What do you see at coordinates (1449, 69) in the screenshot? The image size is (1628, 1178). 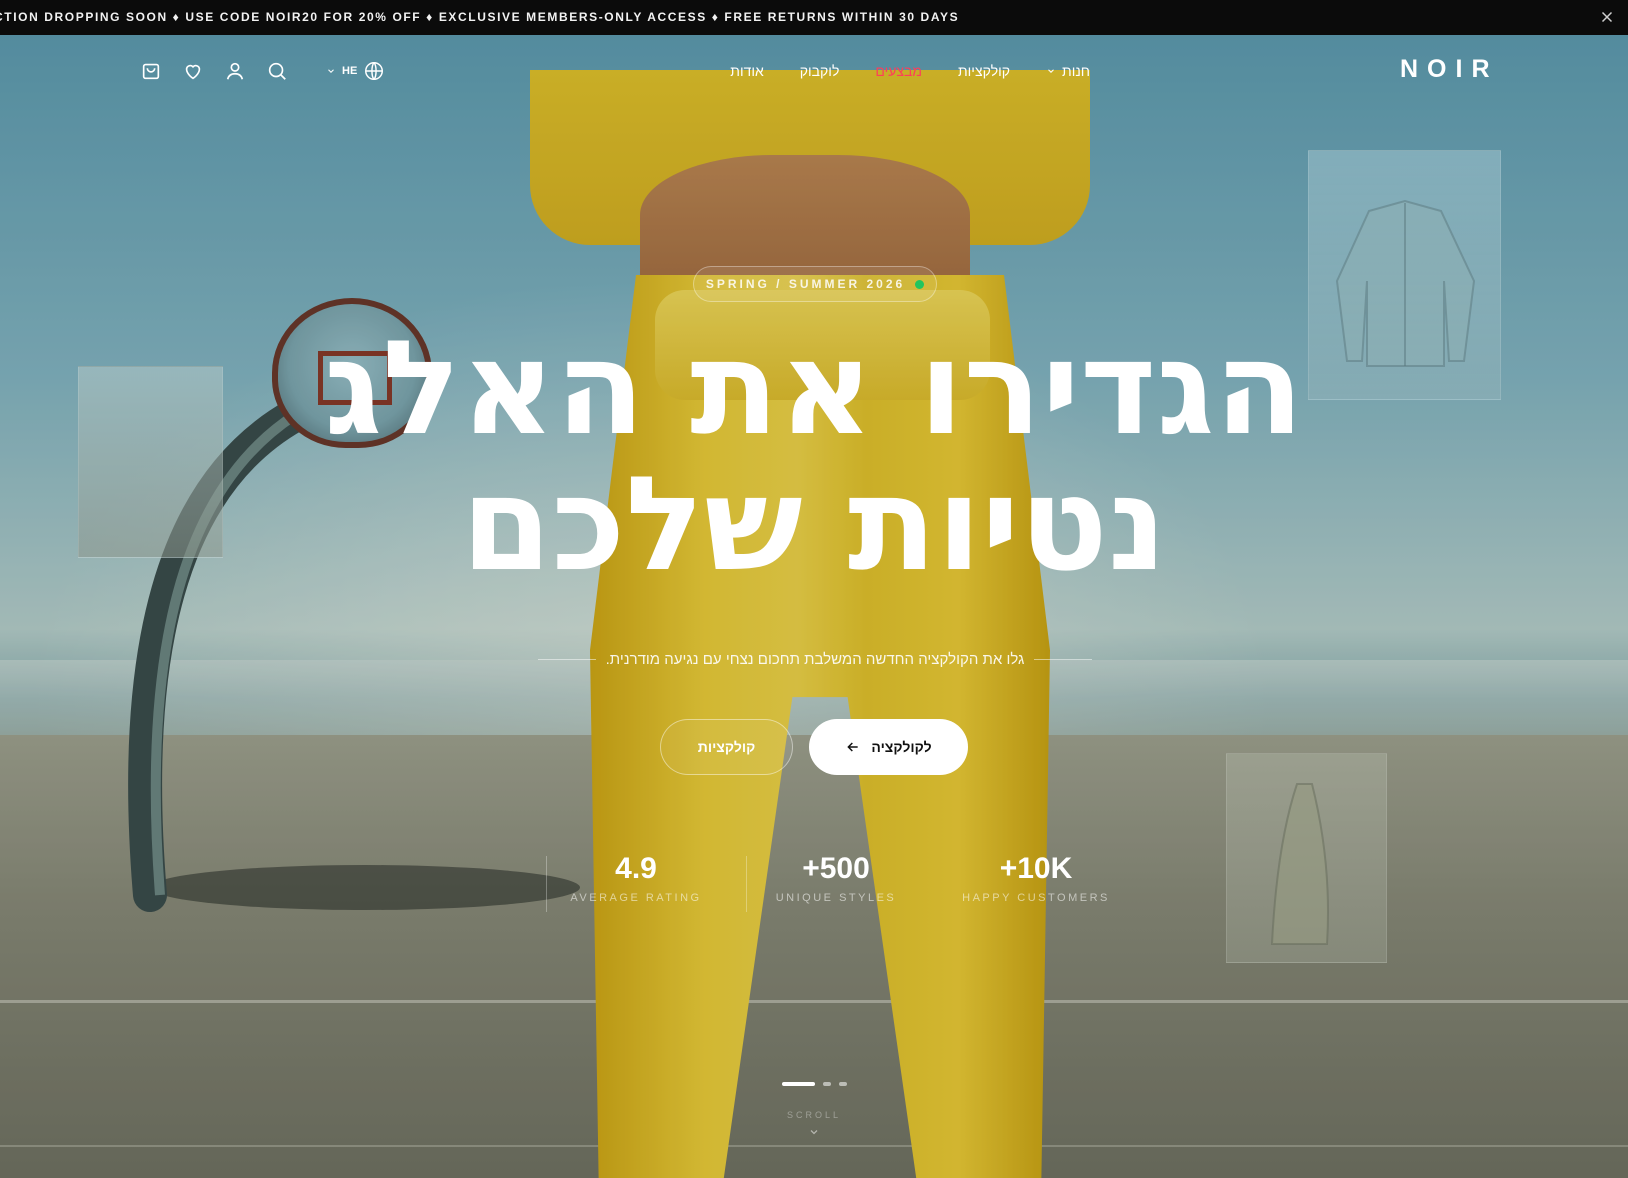 I see `brand-logo: NOIR` at bounding box center [1449, 69].